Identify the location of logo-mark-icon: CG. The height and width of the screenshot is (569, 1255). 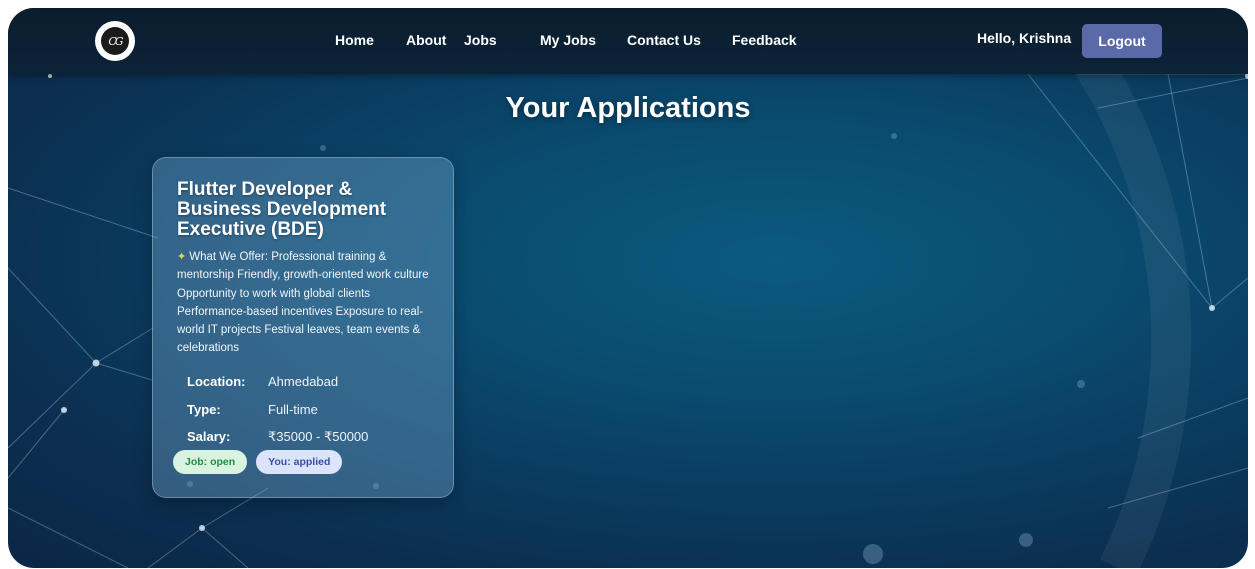
(115, 41).